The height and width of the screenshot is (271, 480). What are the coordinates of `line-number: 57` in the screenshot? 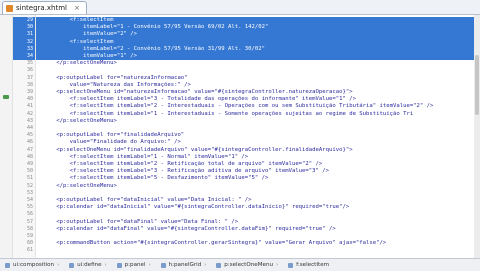 It's located at (29, 221).